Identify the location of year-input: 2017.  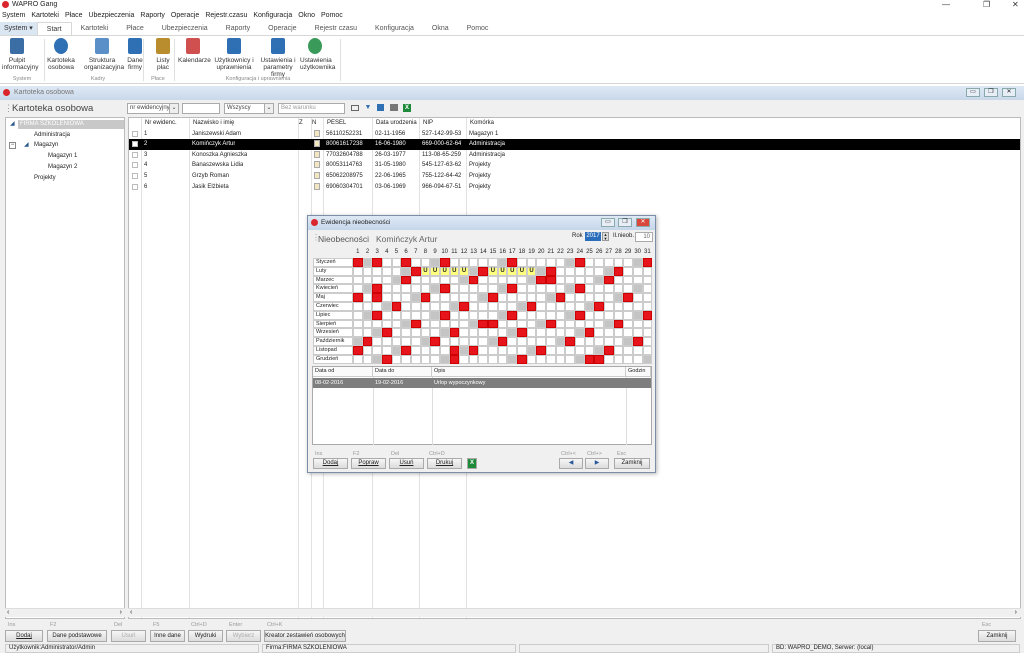
(593, 236).